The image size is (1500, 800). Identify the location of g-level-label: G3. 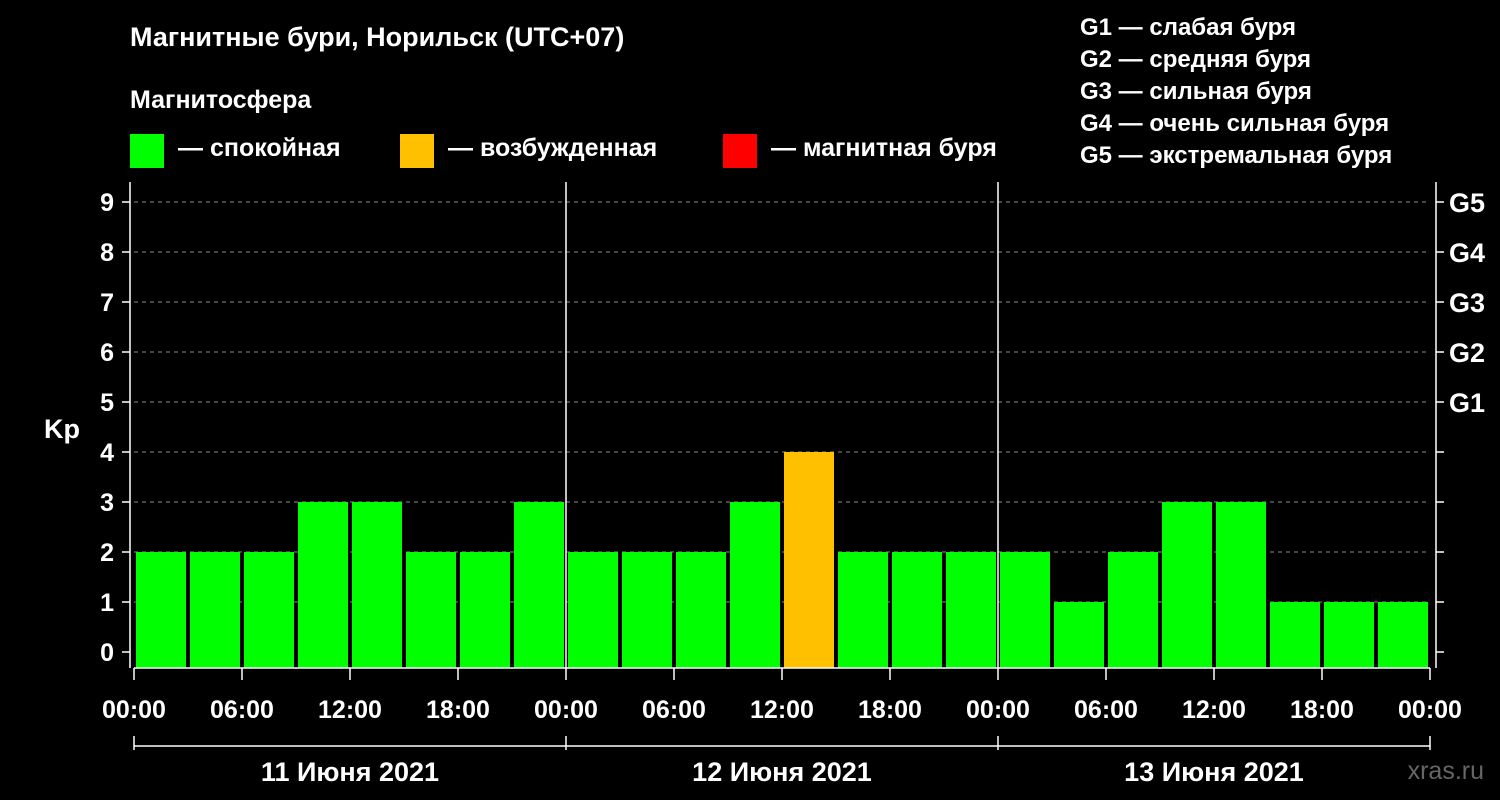
(1467, 303).